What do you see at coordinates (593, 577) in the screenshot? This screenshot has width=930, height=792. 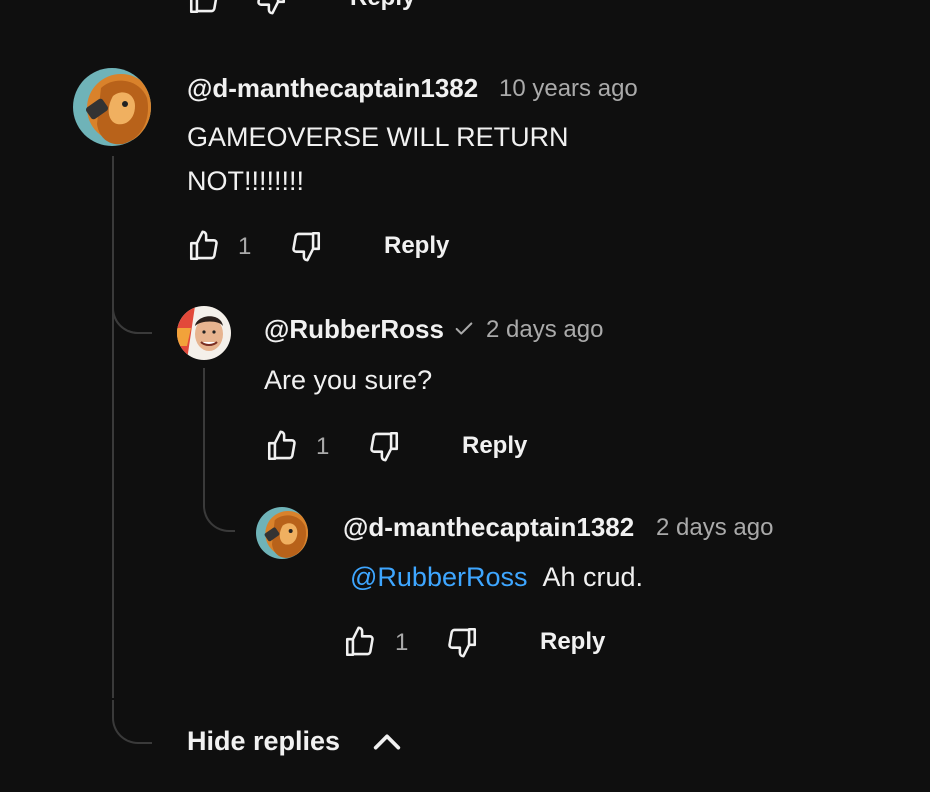 I see `comment-body: Ah crud.` at bounding box center [593, 577].